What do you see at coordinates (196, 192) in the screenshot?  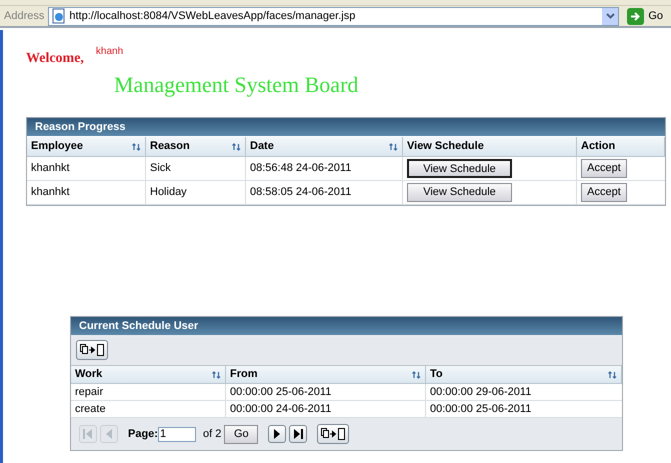 I see `table-cell: Holiday` at bounding box center [196, 192].